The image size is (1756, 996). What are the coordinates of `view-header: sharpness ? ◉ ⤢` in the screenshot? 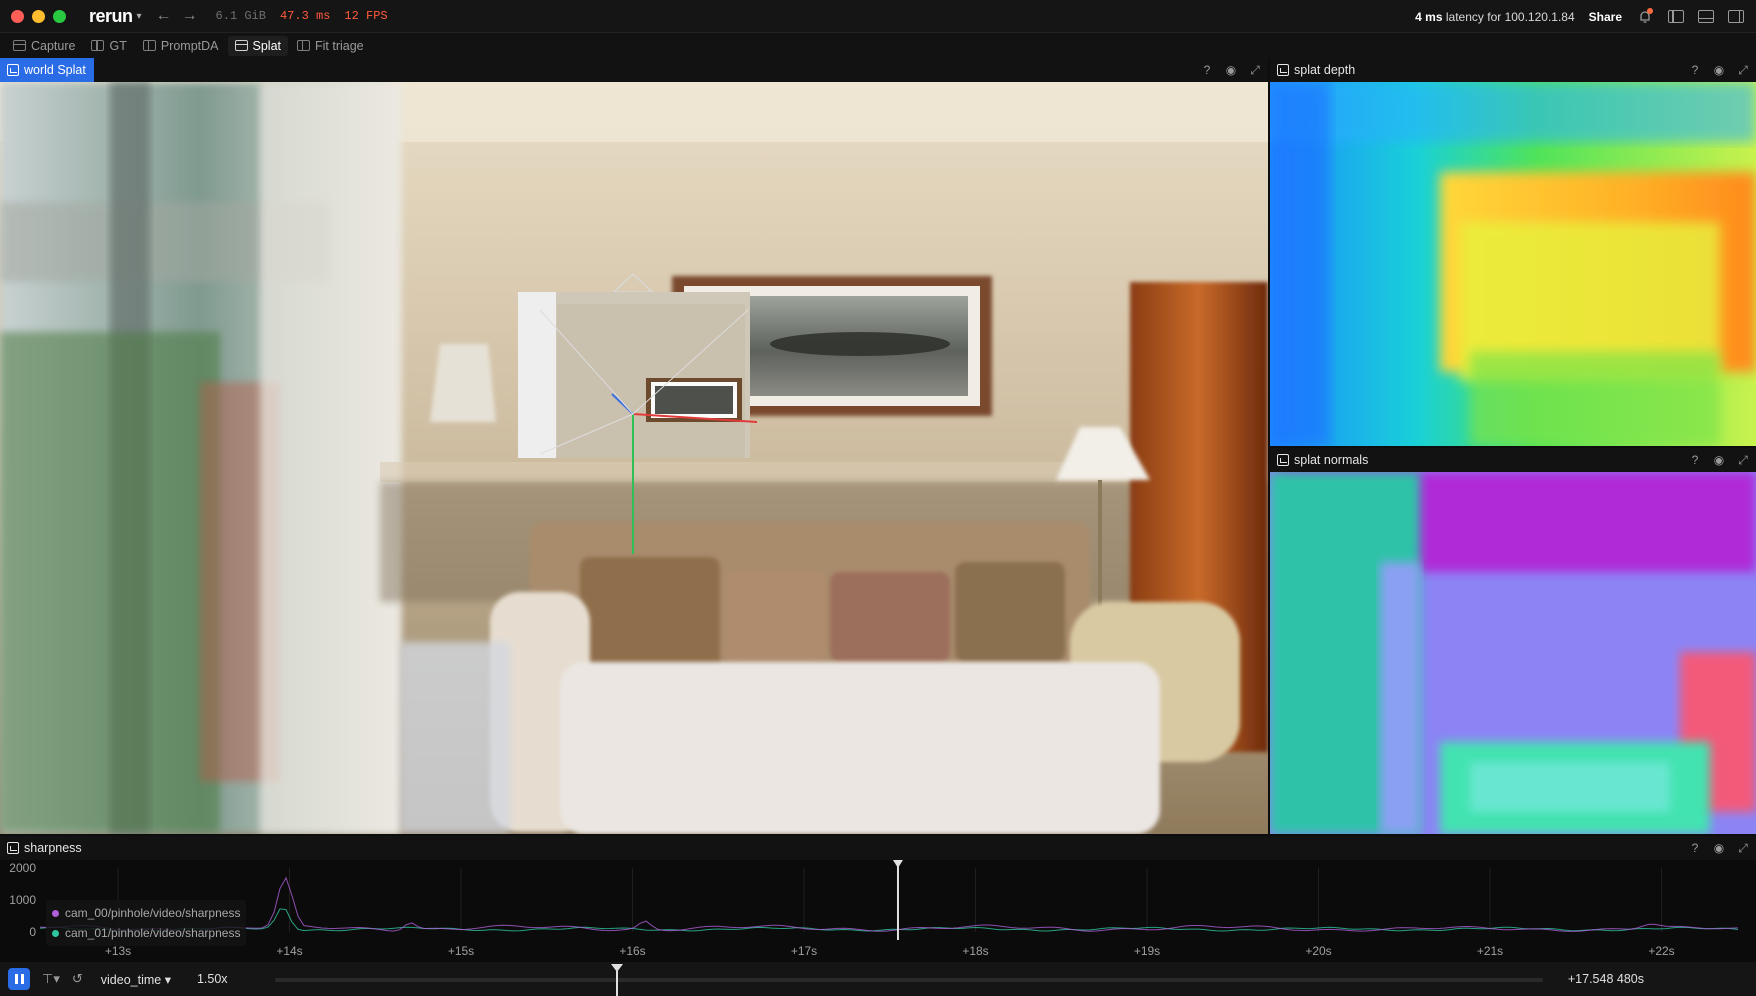 It's located at (878, 848).